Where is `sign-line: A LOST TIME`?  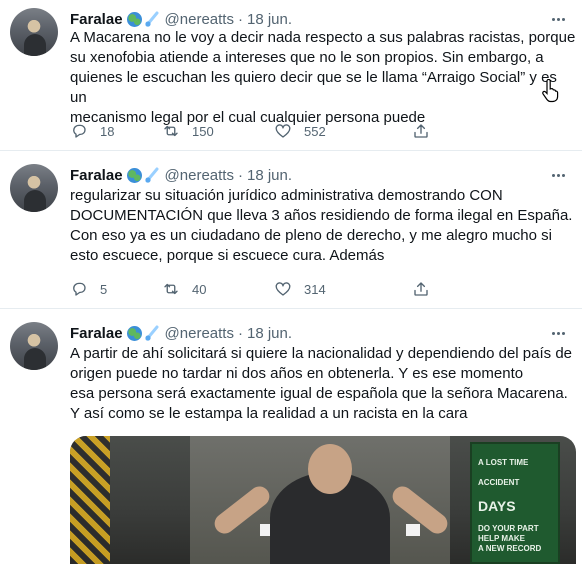
sign-line: A LOST TIME is located at coordinates (503, 462).